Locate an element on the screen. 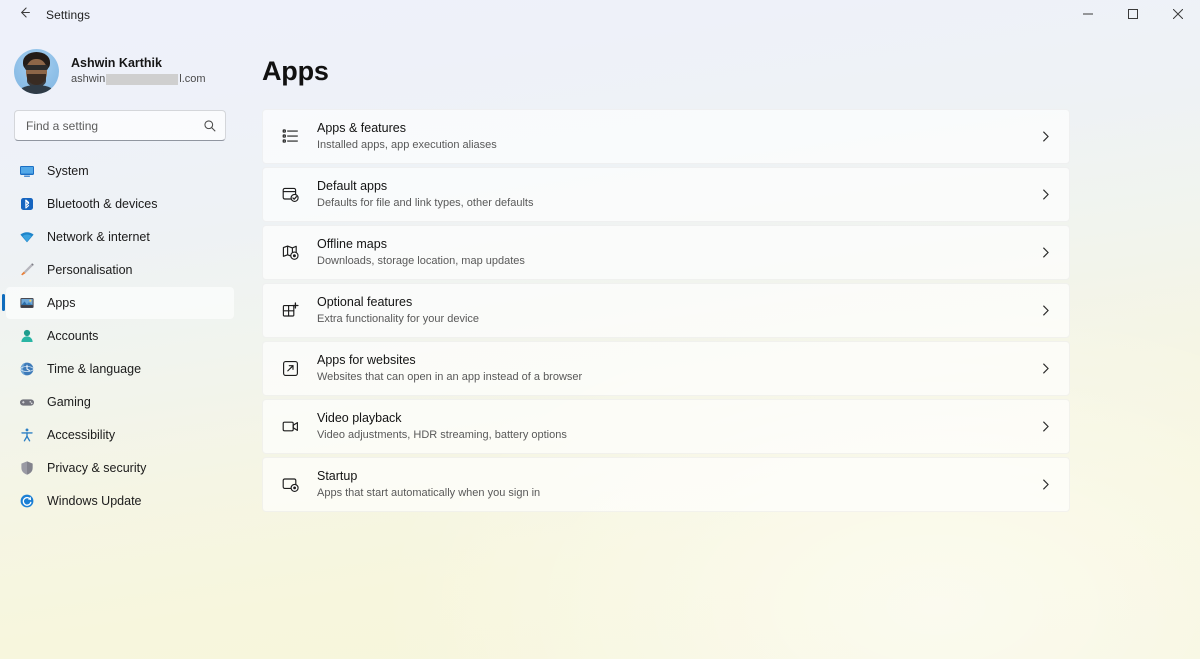  redacted-email-block is located at coordinates (142, 79).